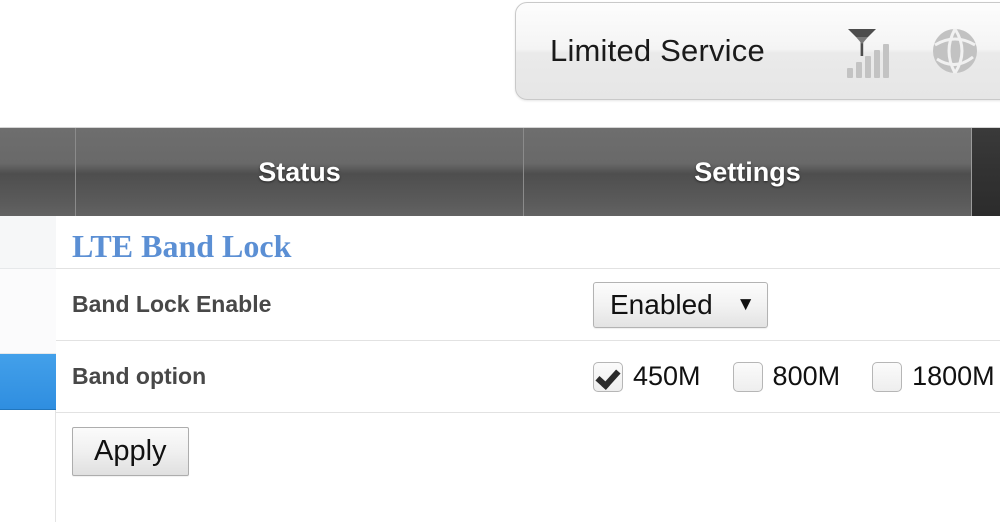  What do you see at coordinates (867, 61) in the screenshot?
I see `signal-bars` at bounding box center [867, 61].